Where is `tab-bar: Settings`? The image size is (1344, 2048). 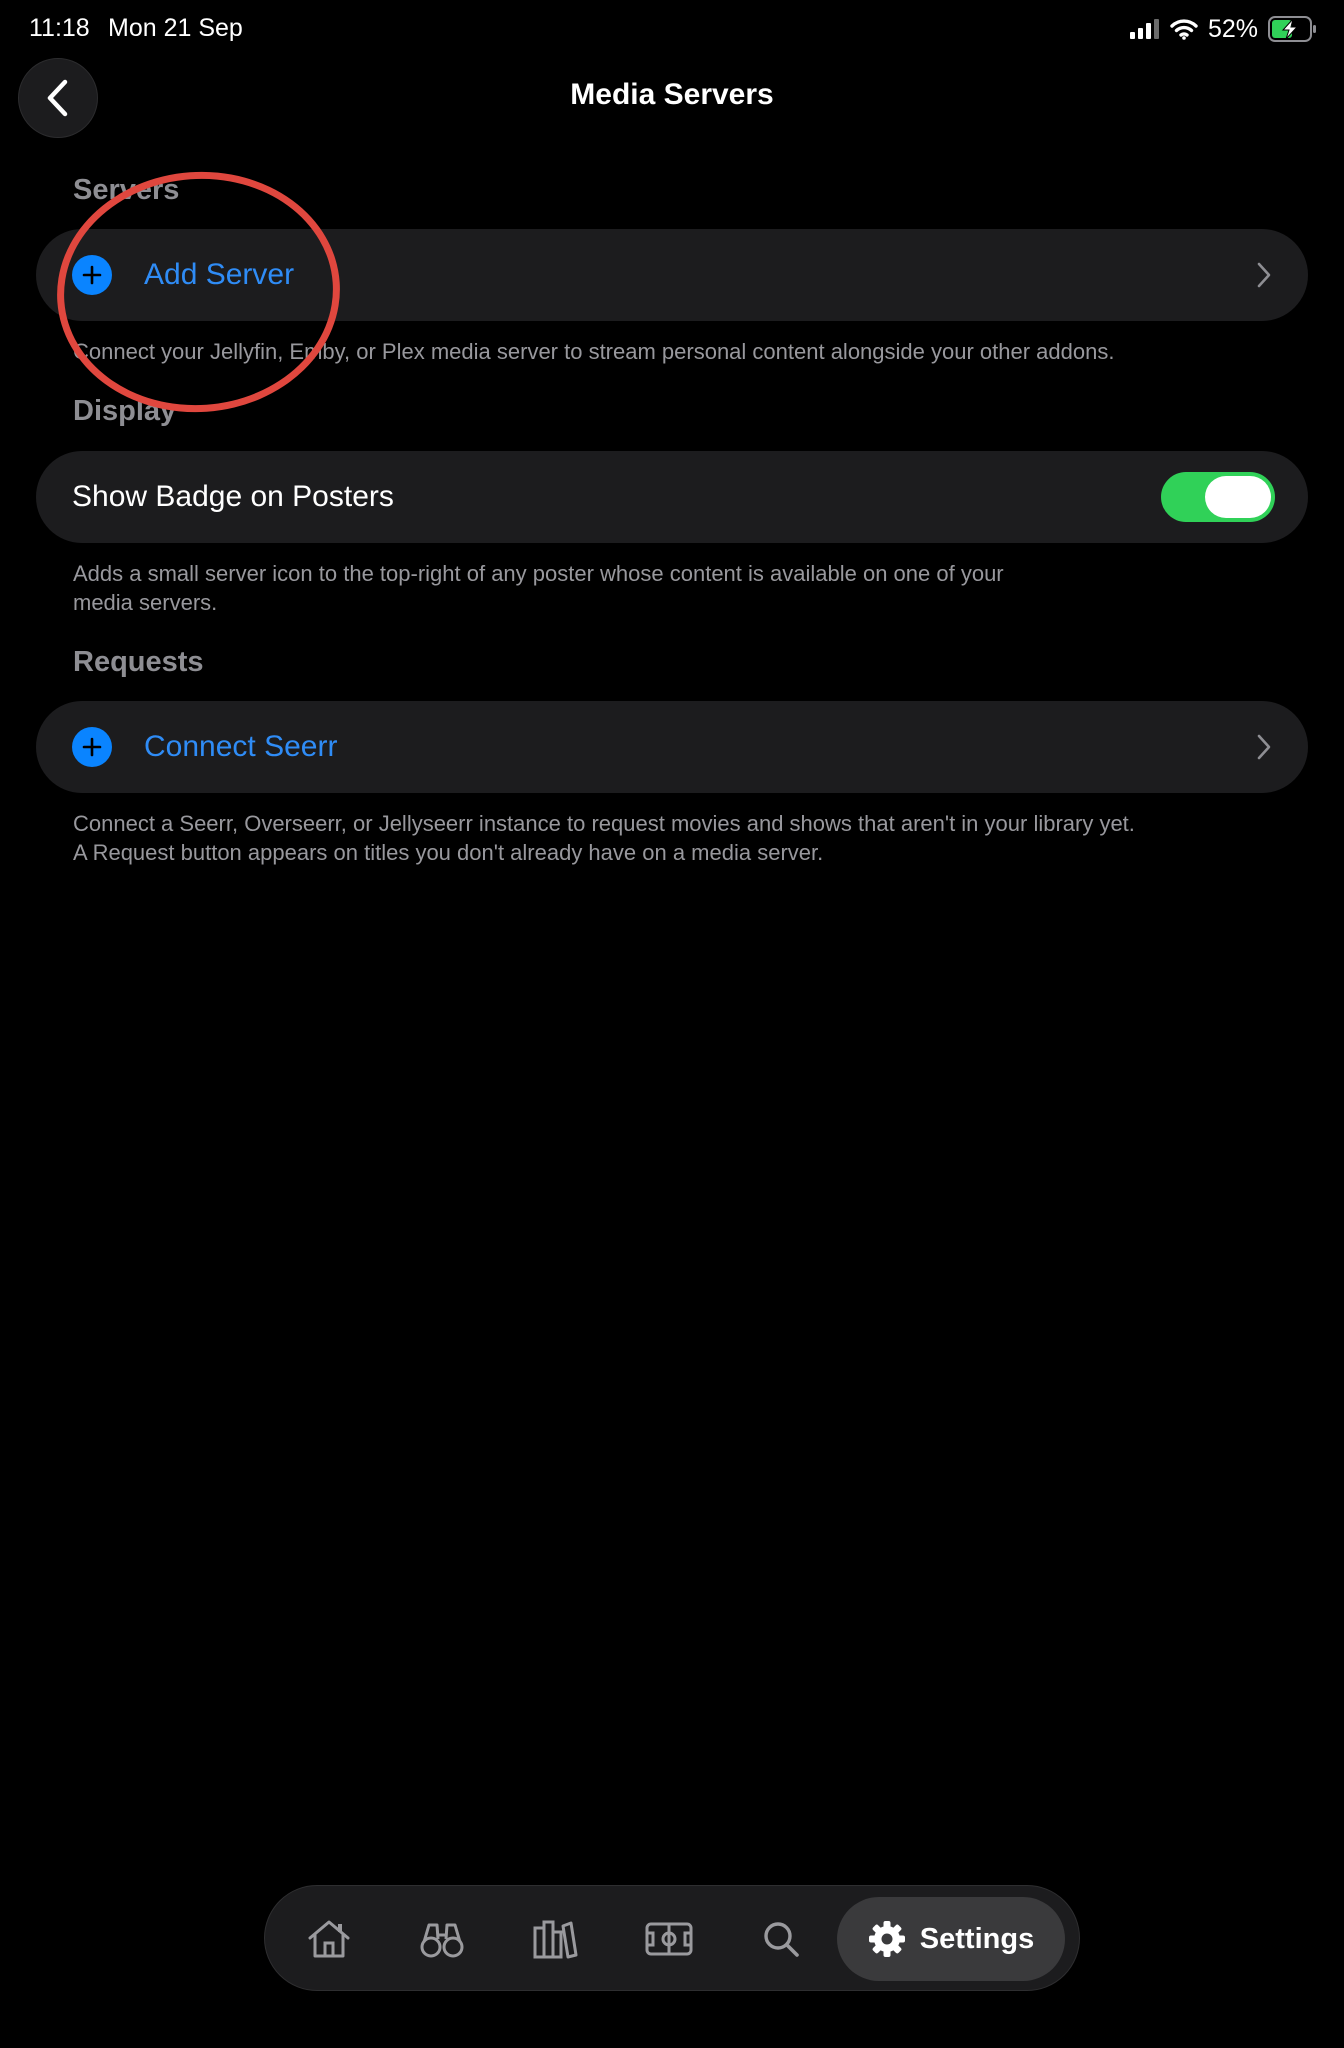 tab-bar: Settings is located at coordinates (672, 1938).